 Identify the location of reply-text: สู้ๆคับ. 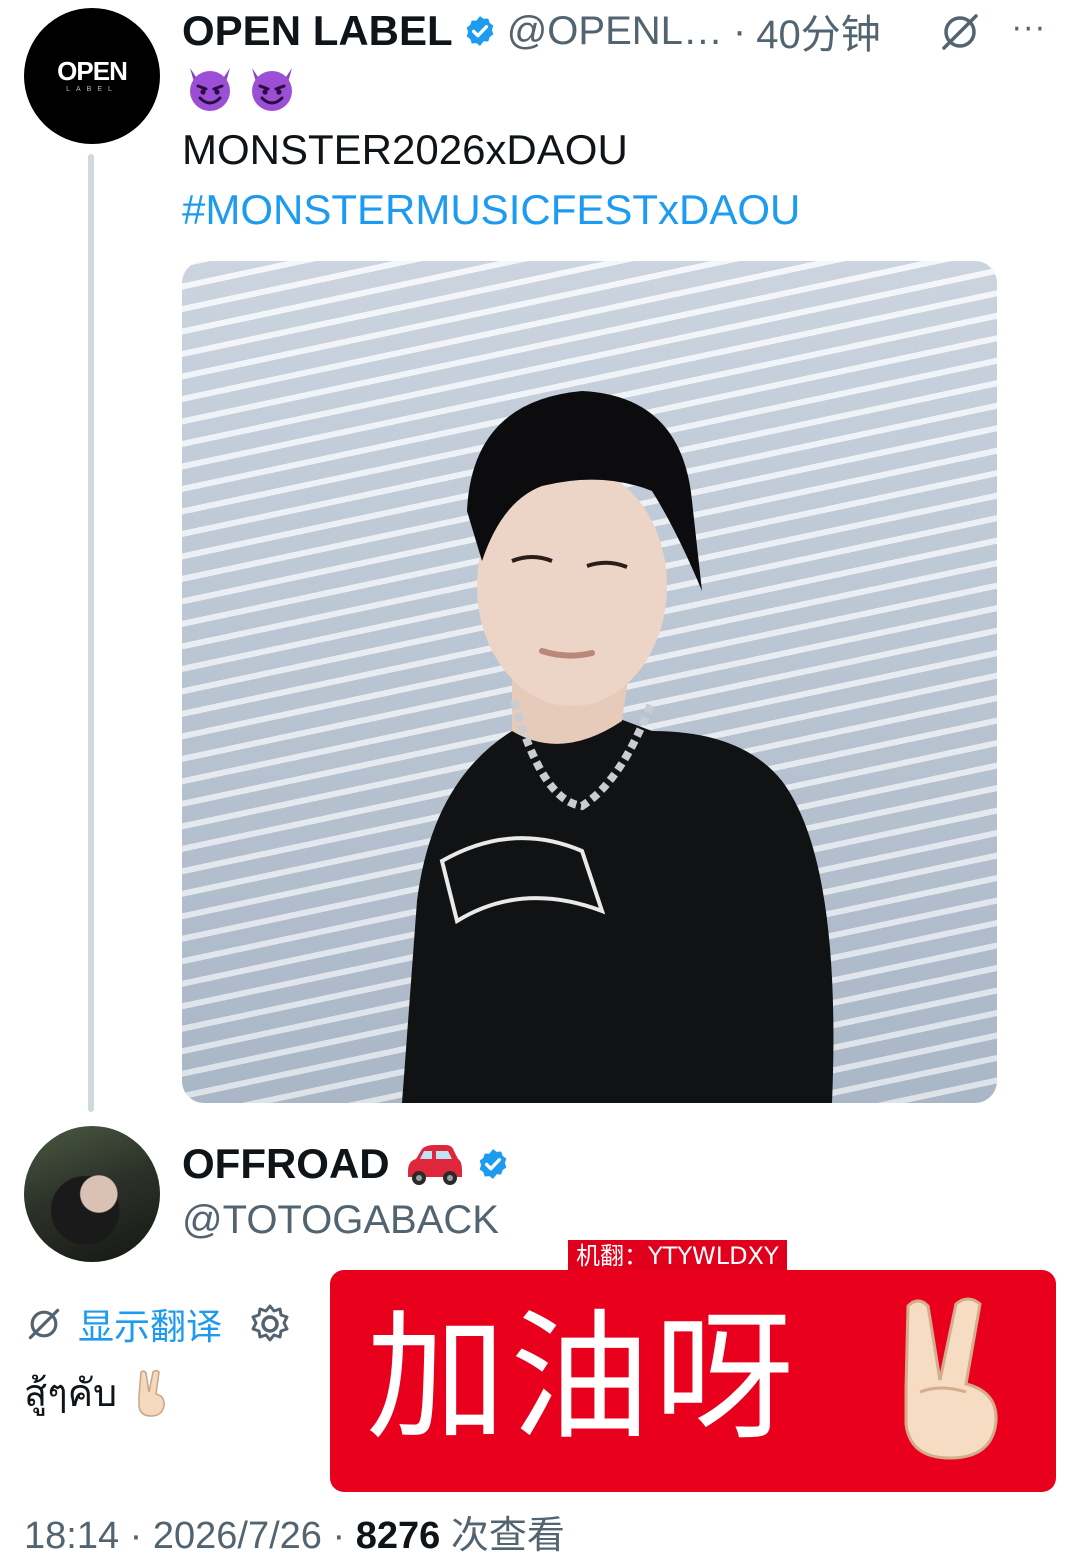
(97, 1392).